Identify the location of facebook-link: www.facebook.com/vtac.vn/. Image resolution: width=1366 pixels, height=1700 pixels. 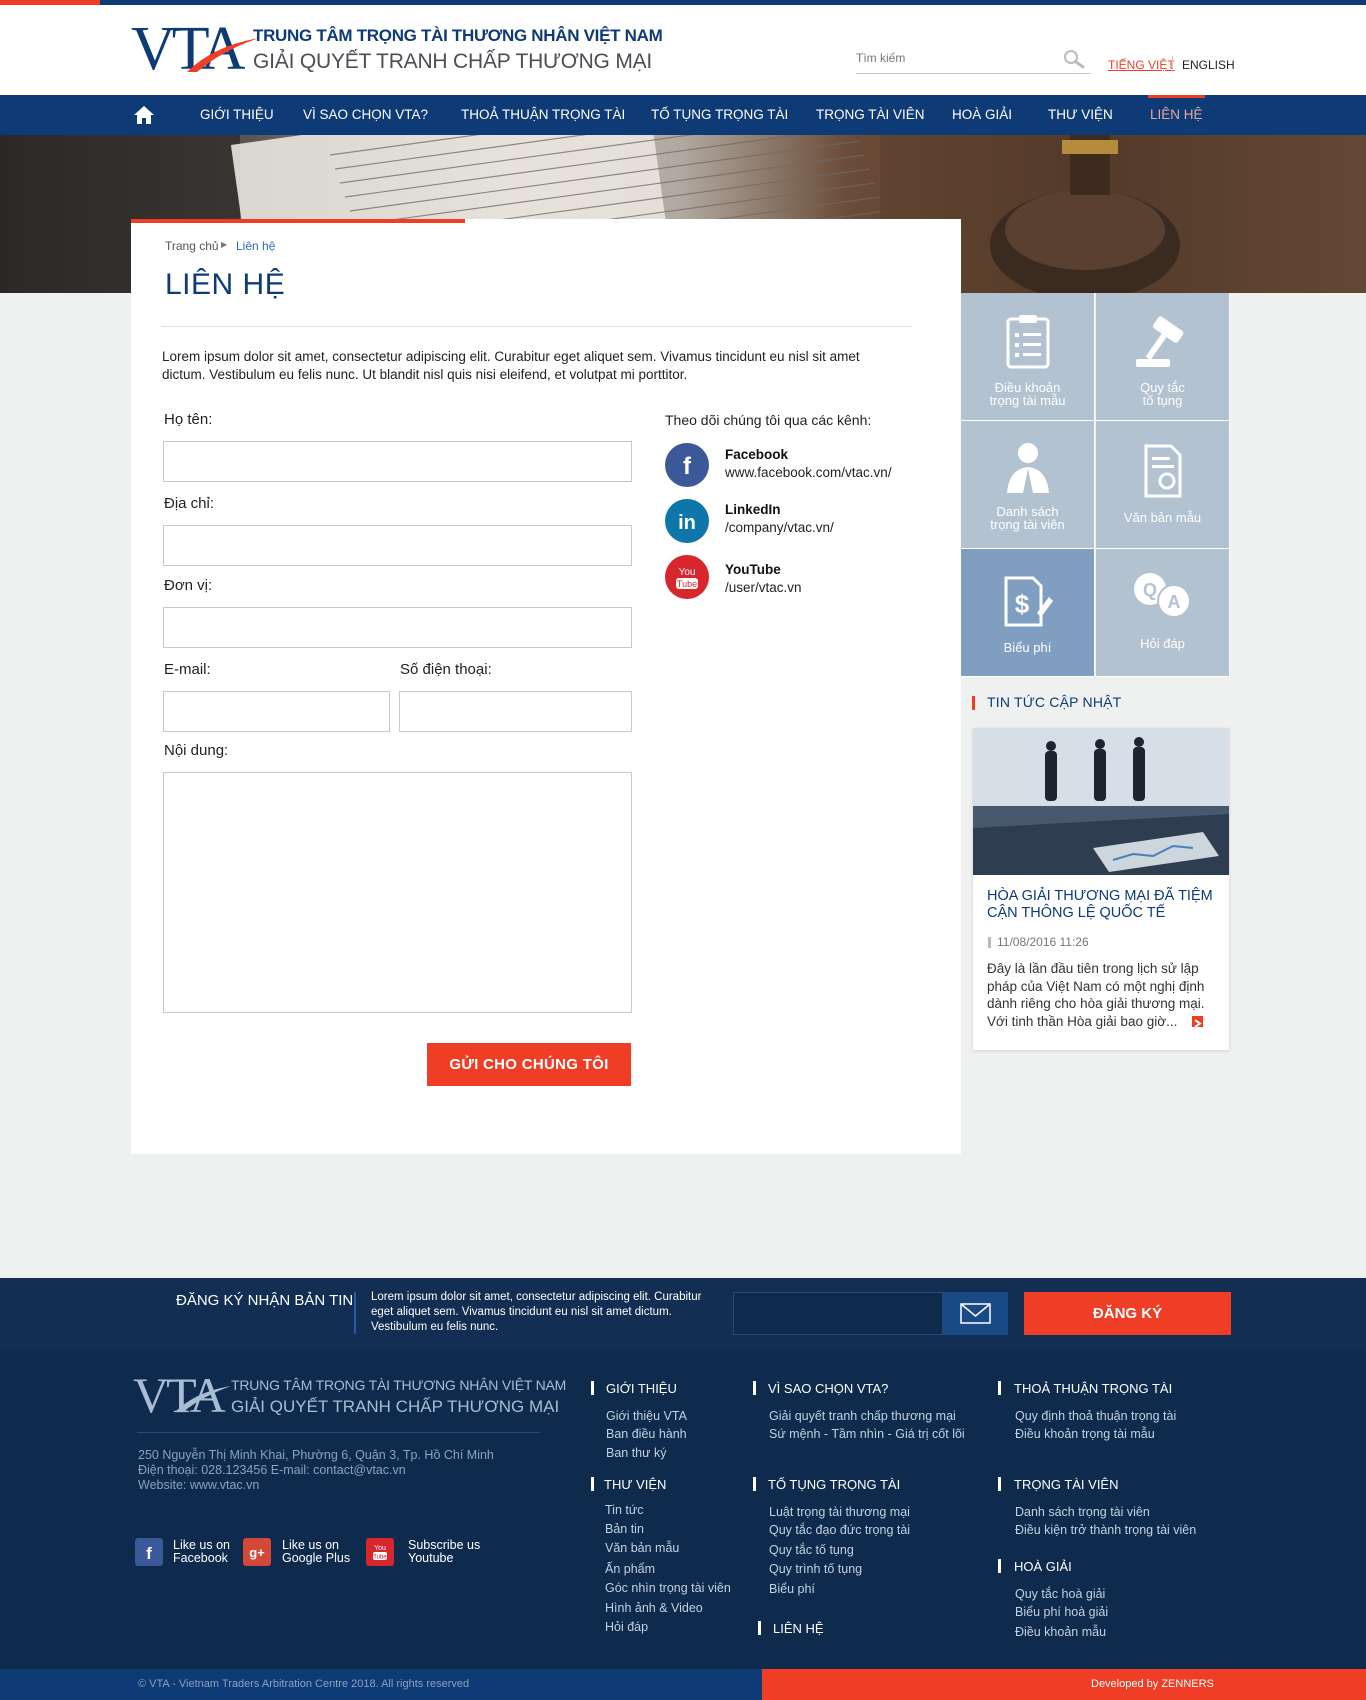
(808, 472).